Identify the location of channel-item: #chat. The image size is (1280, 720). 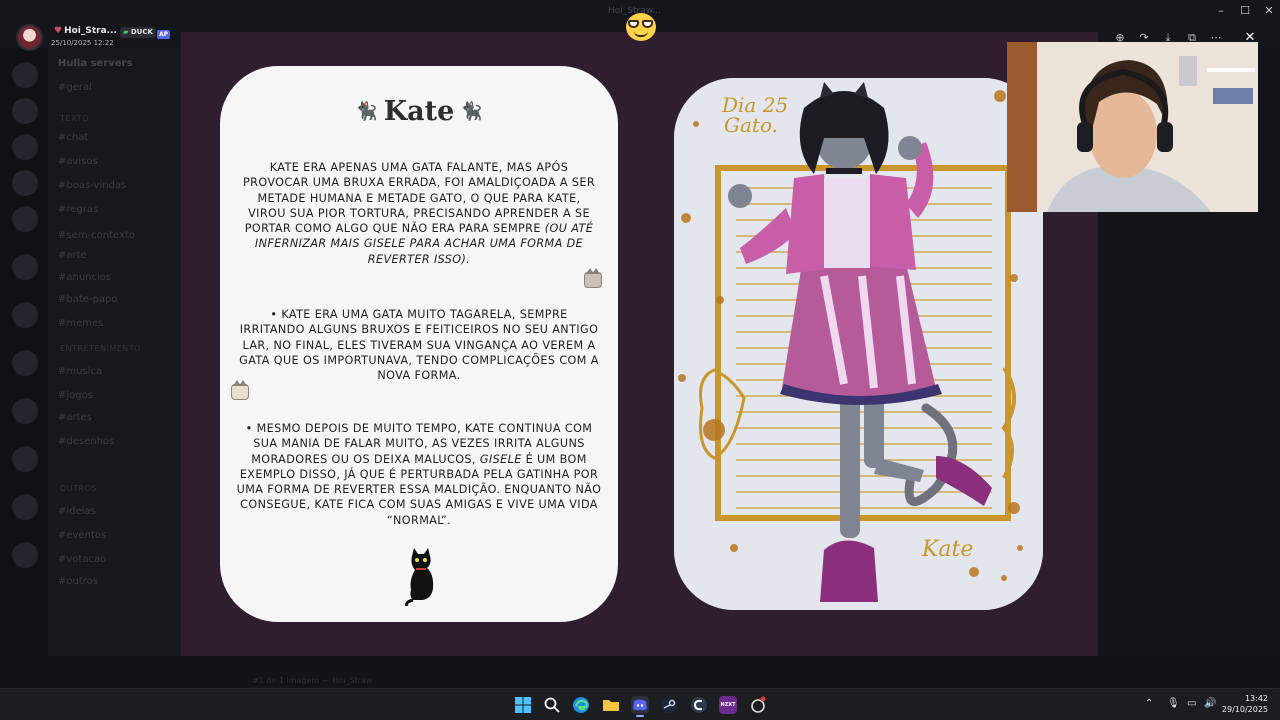
(118, 137).